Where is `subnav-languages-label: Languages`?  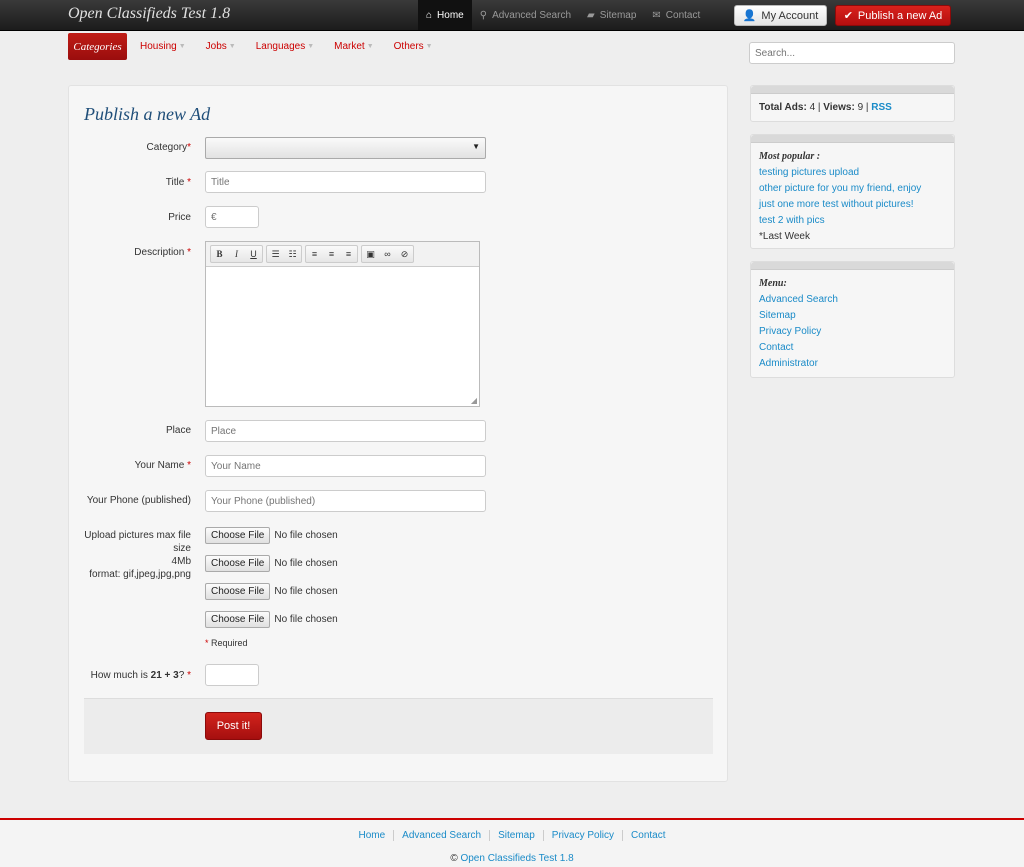
subnav-languages-label: Languages is located at coordinates (280, 46).